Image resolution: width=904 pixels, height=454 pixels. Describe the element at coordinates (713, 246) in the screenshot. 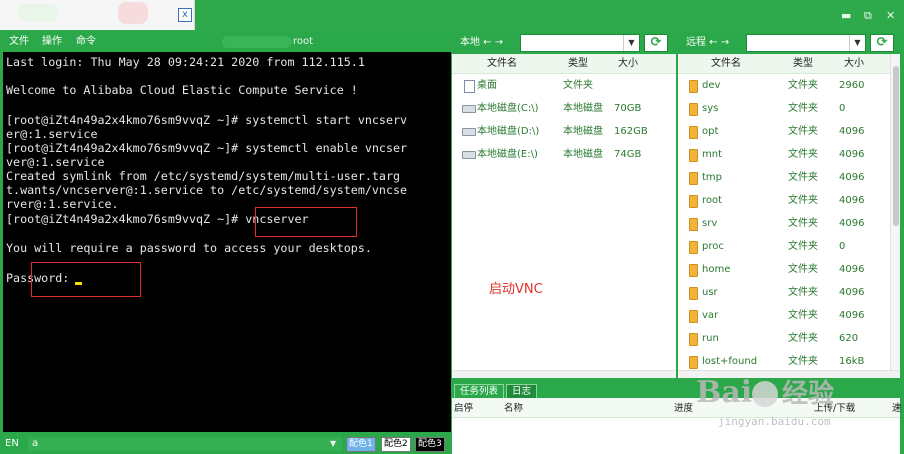

I see `file-name: proc` at that location.